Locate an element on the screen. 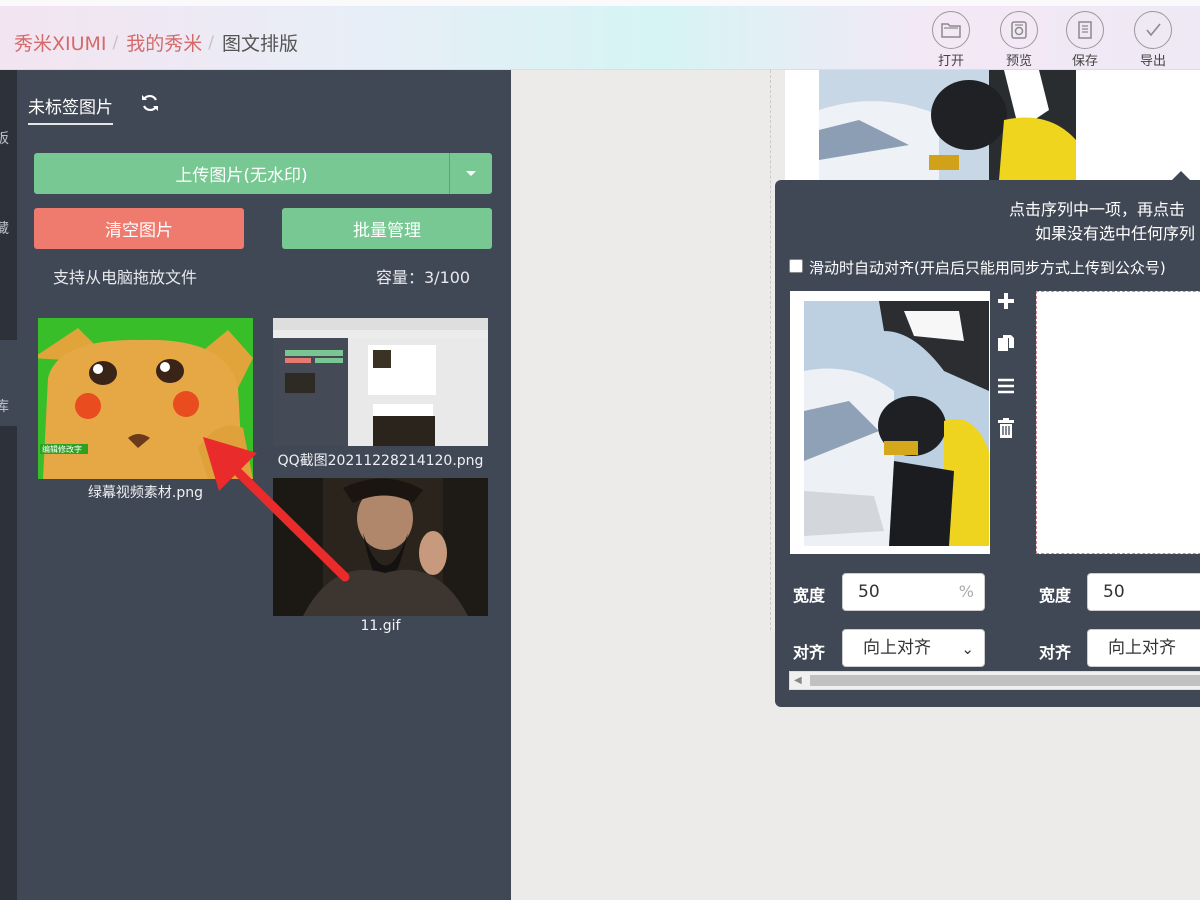  top-header: 秀米XIUMI / 我的秀米 / 图文排版 打开 预览 保存 导出 is located at coordinates (600, 35).